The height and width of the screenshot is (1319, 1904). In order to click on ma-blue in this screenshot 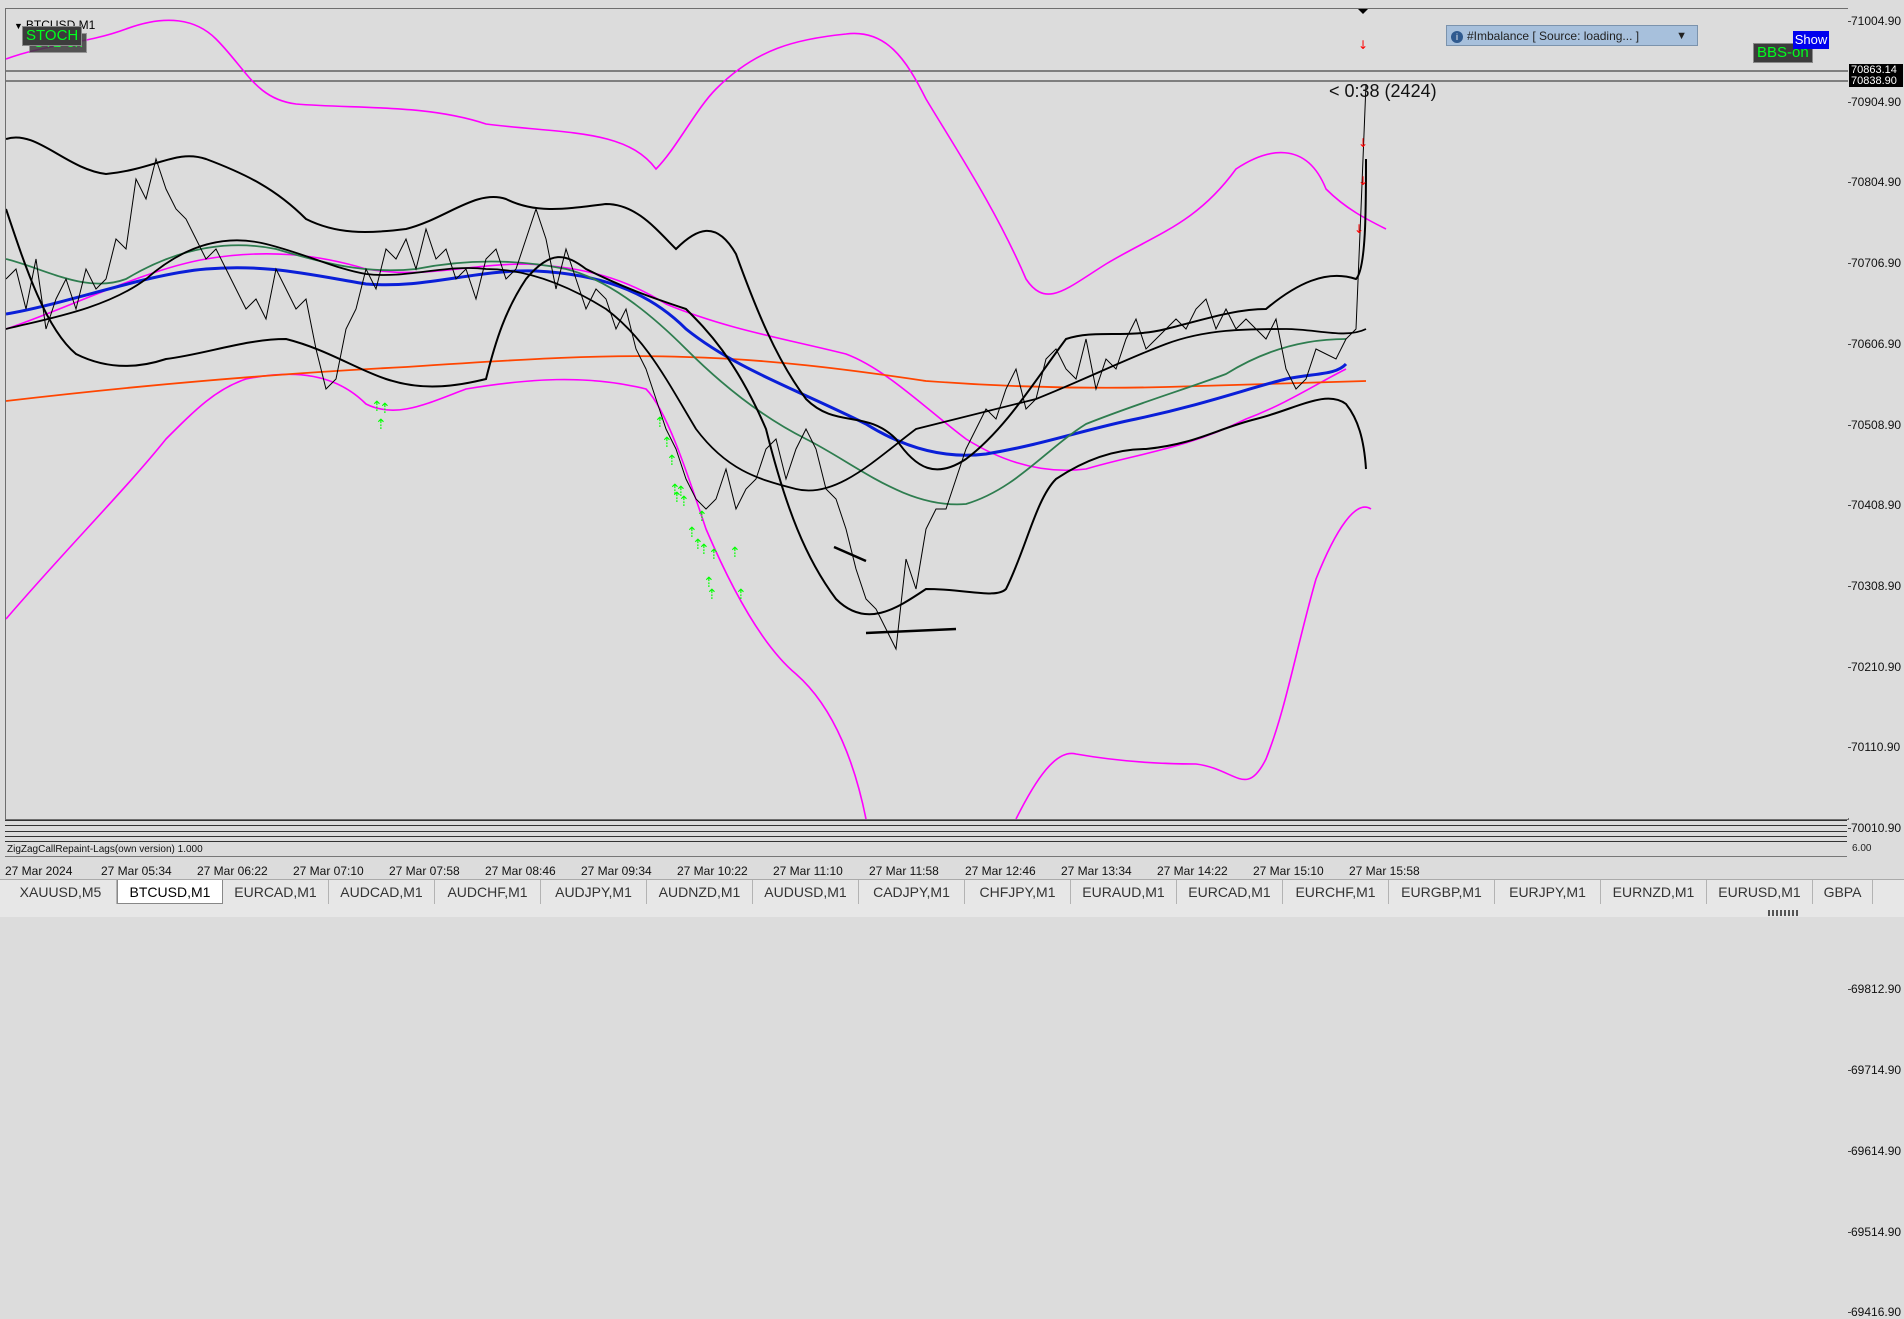, I will do `click(677, 361)`.